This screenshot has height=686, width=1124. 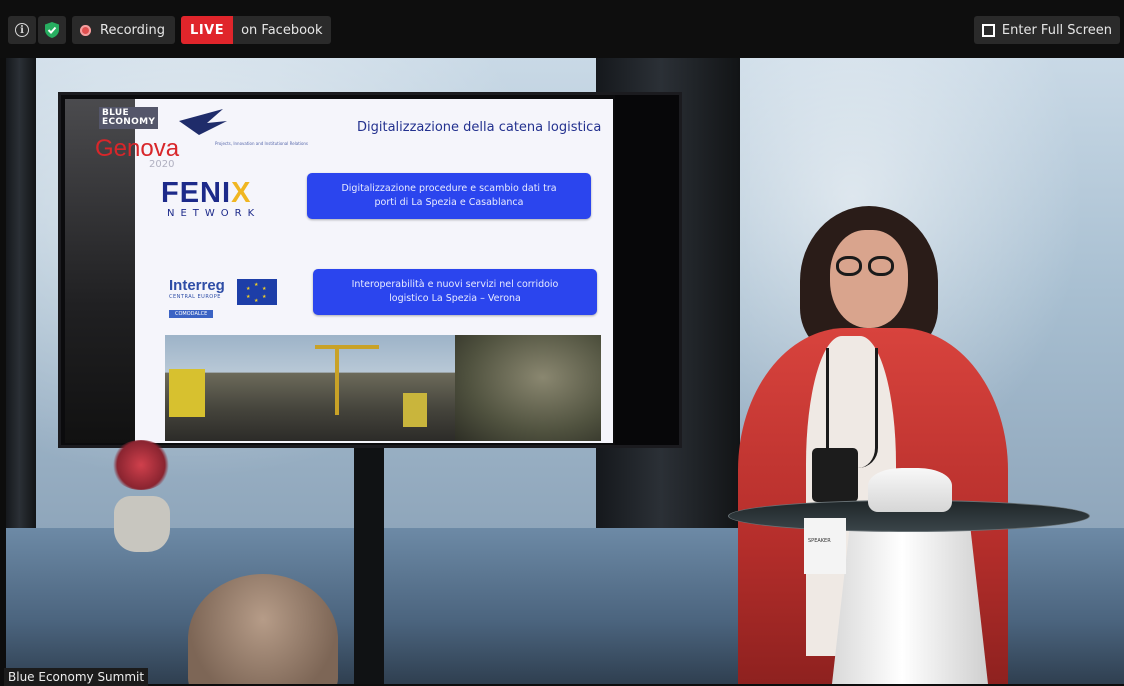 What do you see at coordinates (528, 388) in the screenshot?
I see `port-aerial-photo` at bounding box center [528, 388].